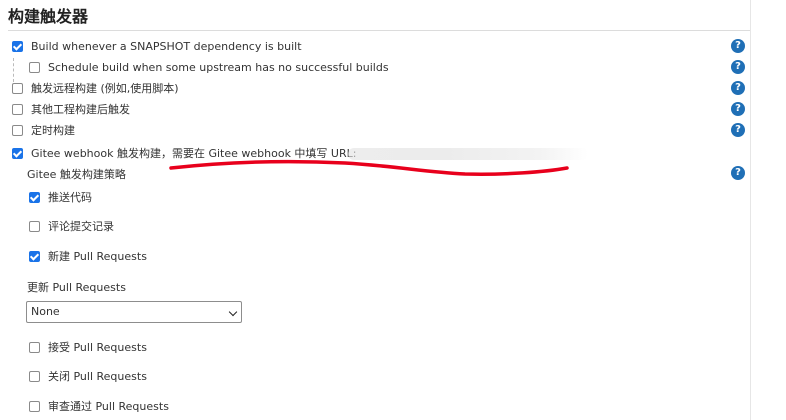  Describe the element at coordinates (34, 67) in the screenshot. I see `upstream-trigger-checkbox` at that location.